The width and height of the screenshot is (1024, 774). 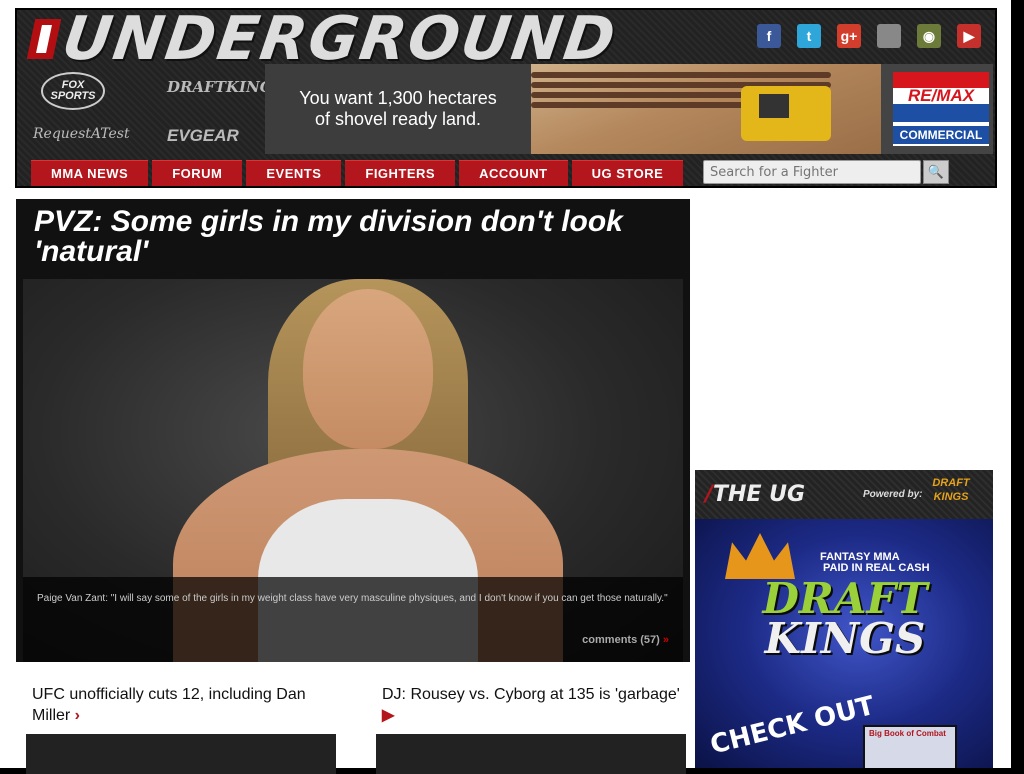 What do you see at coordinates (90, 173) in the screenshot?
I see `nav-mma-news: MMA NEWS` at bounding box center [90, 173].